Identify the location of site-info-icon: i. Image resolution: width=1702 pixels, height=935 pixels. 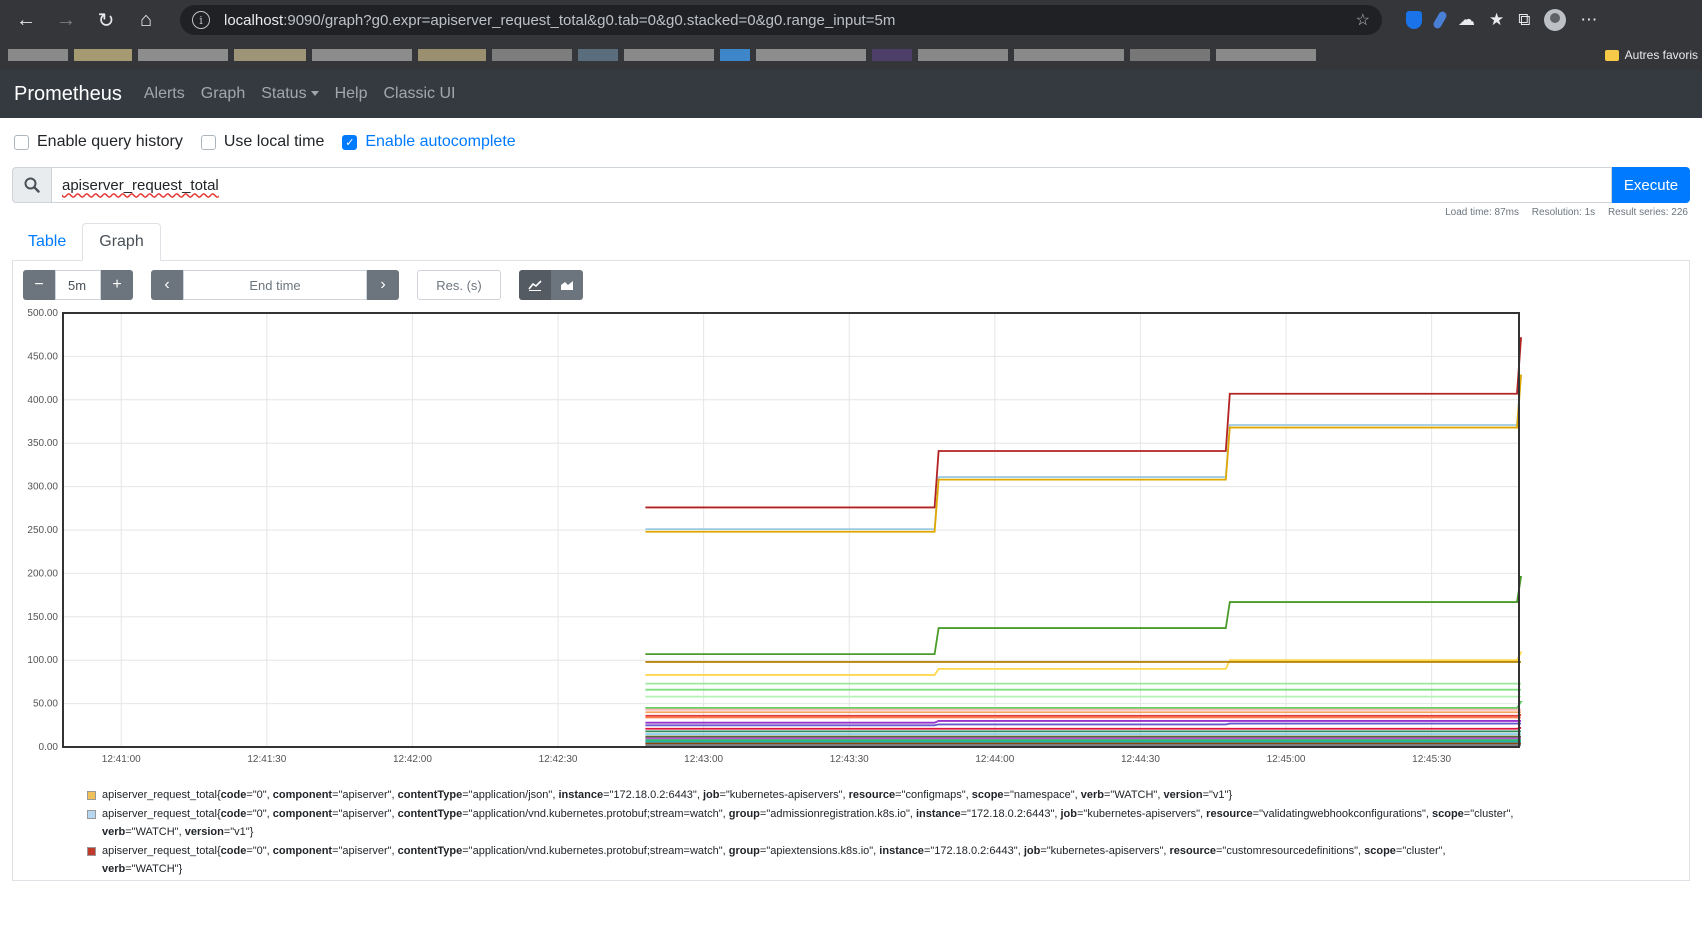
(201, 20).